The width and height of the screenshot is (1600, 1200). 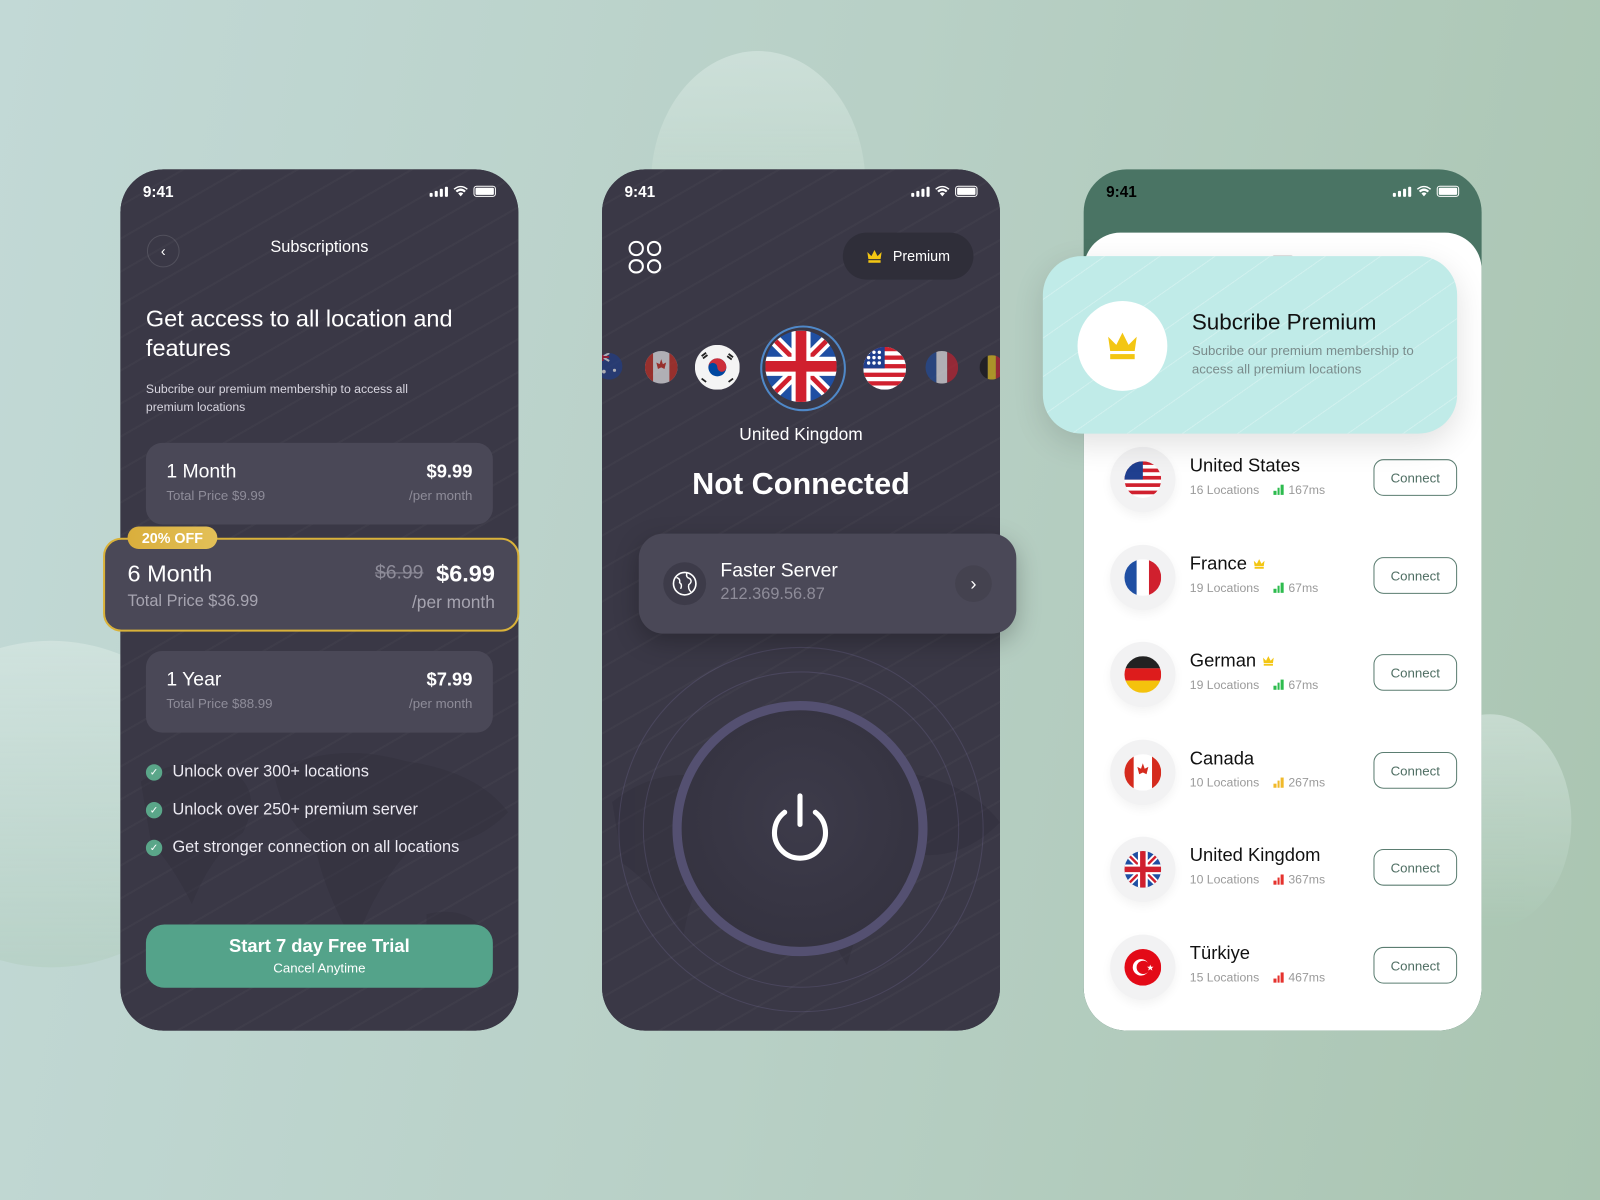 What do you see at coordinates (1232, 660) in the screenshot?
I see `country-name-row: German` at bounding box center [1232, 660].